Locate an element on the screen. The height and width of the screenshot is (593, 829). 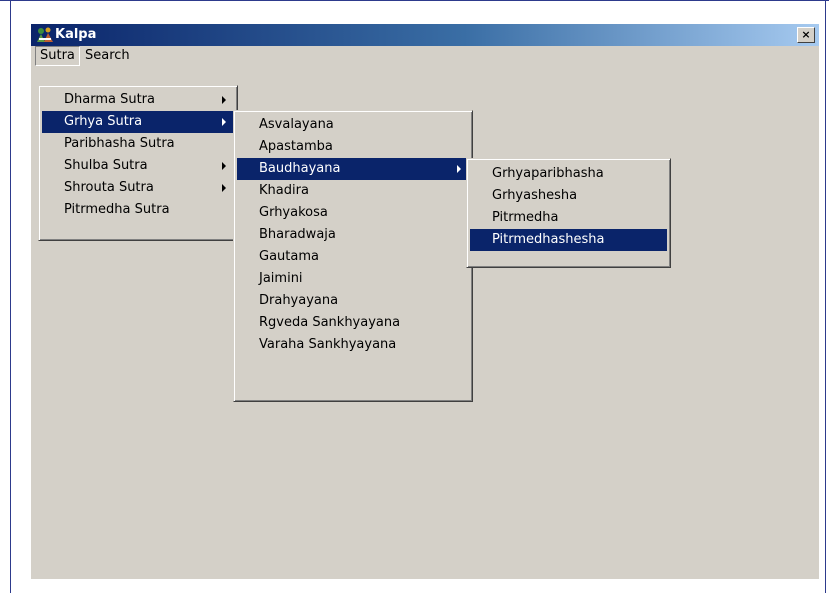
menu-item-pitrmedhashesha: Pitrmedhashesha is located at coordinates (568, 240).